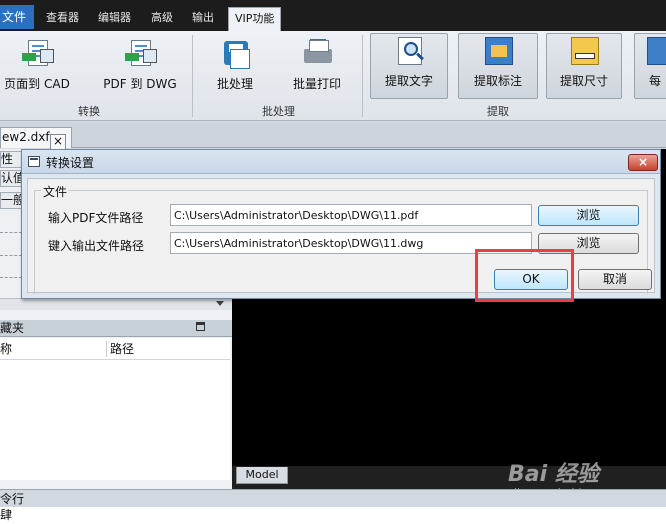  What do you see at coordinates (498, 52) in the screenshot?
I see `extract-mark-icon` at bounding box center [498, 52].